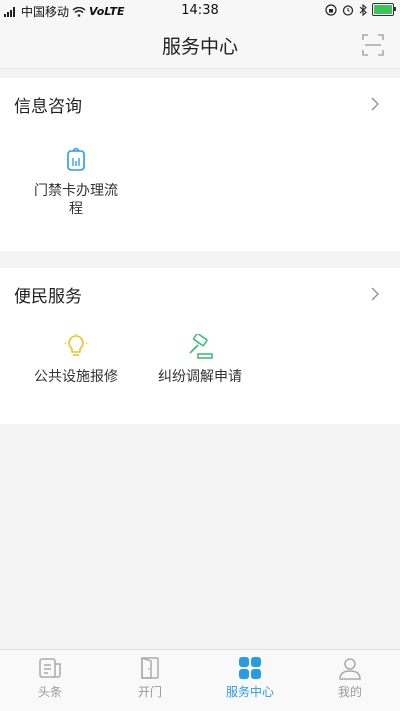 The image size is (400, 711). I want to click on tile-label: 纠纷调解申请, so click(200, 377).